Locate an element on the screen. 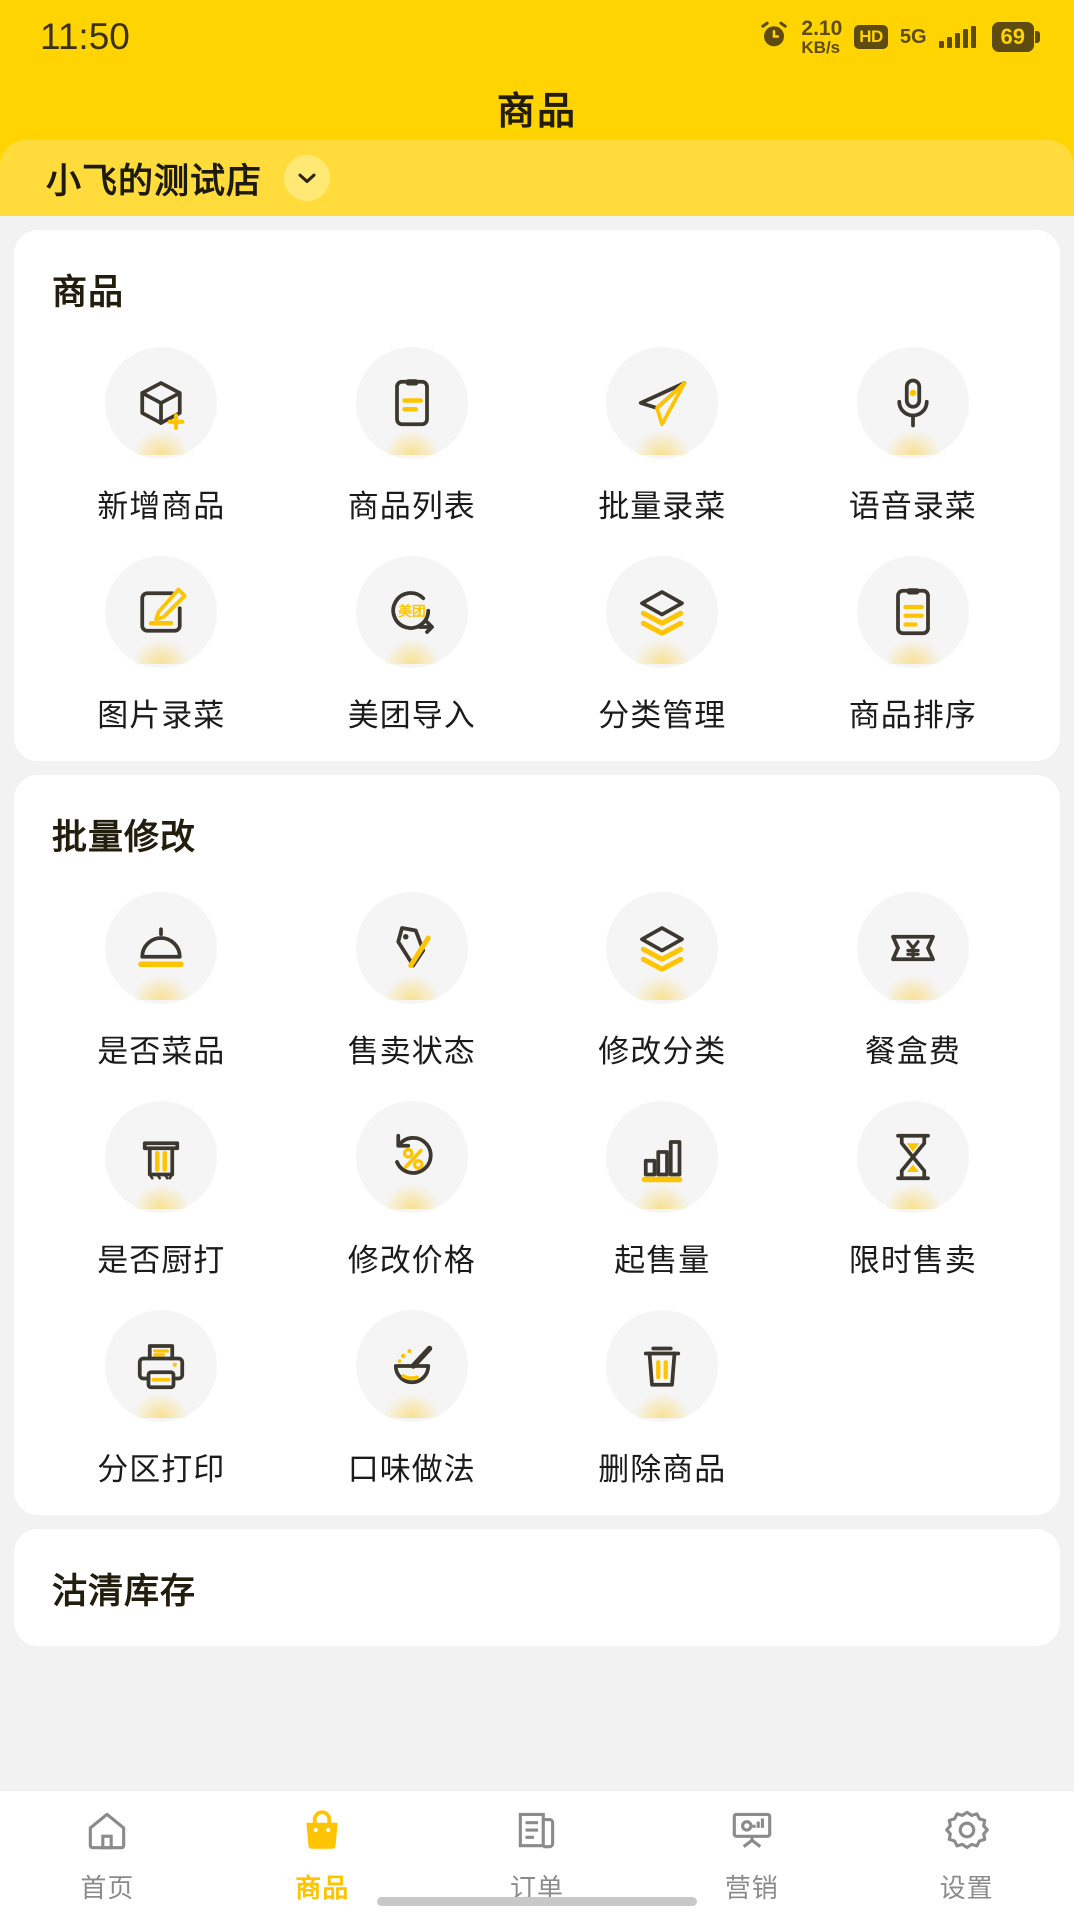 The height and width of the screenshot is (1914, 1074). tab-商品: 商品 is located at coordinates (322, 1855).